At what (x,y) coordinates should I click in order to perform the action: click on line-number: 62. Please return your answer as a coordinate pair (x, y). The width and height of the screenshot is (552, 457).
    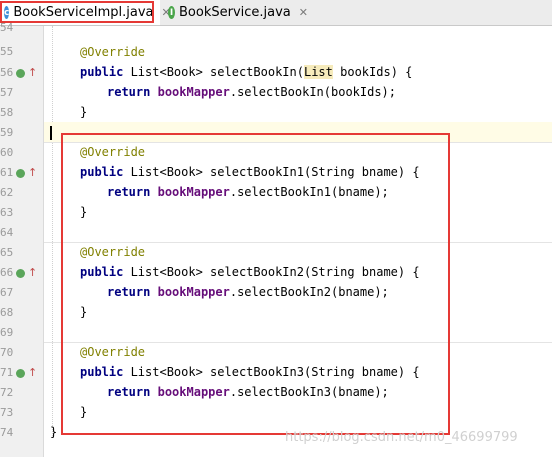
    Looking at the image, I should click on (7, 192).